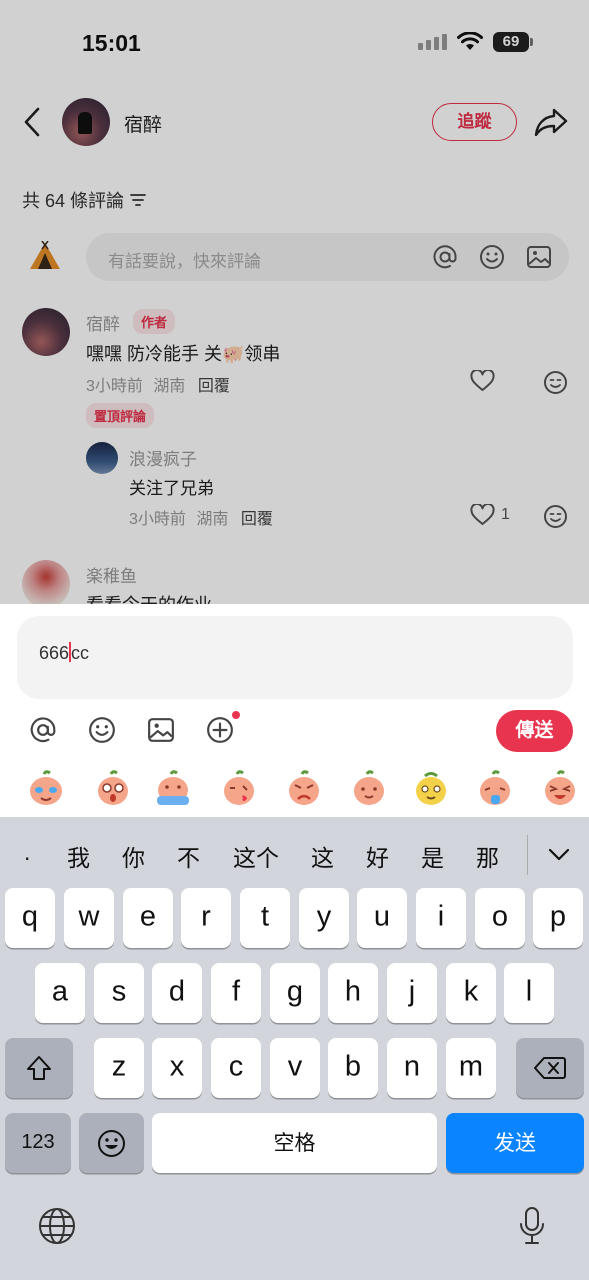 The image size is (589, 1280). I want to click on candidate-word: 我, so click(78, 856).